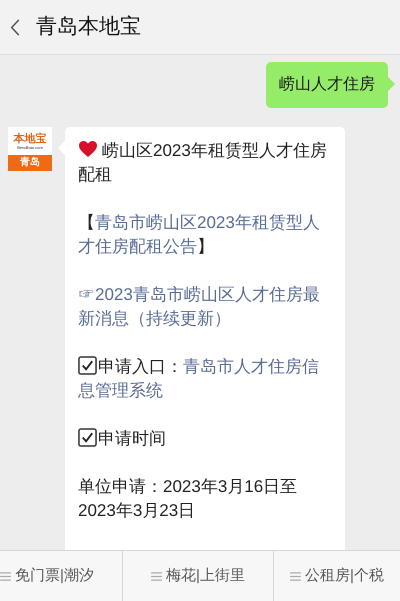 The width and height of the screenshot is (400, 601). I want to click on header-title: 青岛本地宝, so click(88, 27).